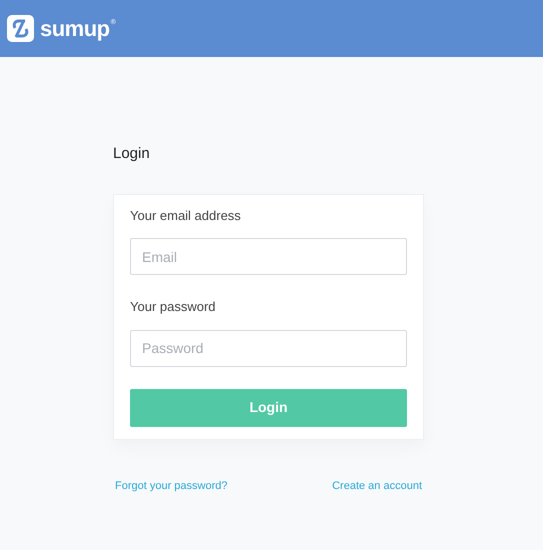 This screenshot has height=550, width=543. I want to click on field-label: Your email address, so click(186, 215).